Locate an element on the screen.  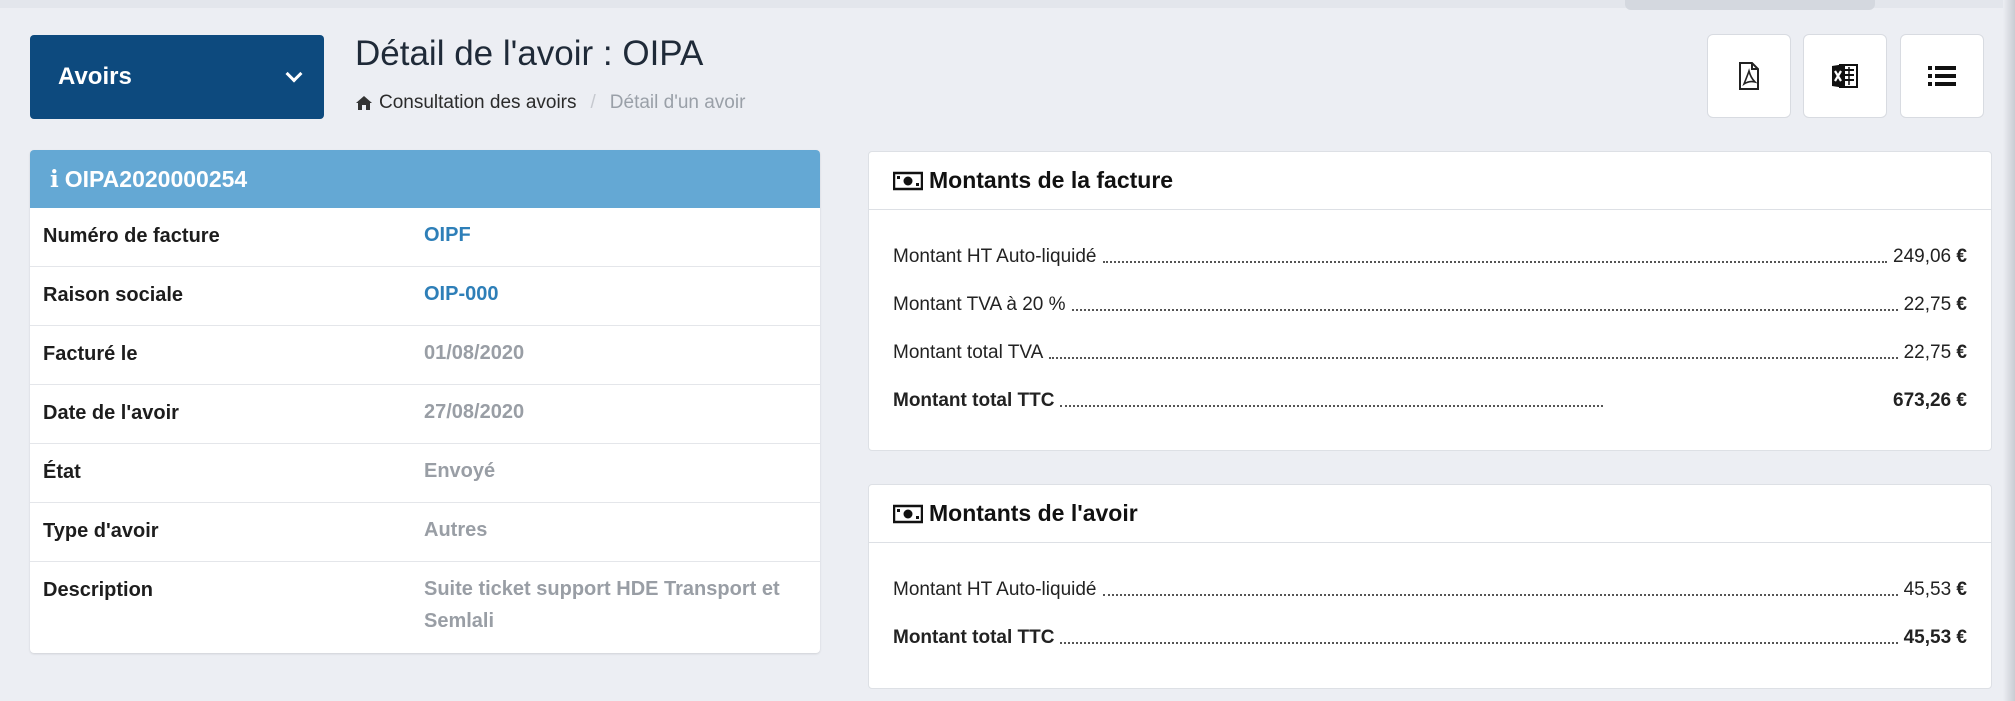
page-title: Détail de l'avoir : OIPA is located at coordinates (529, 53).